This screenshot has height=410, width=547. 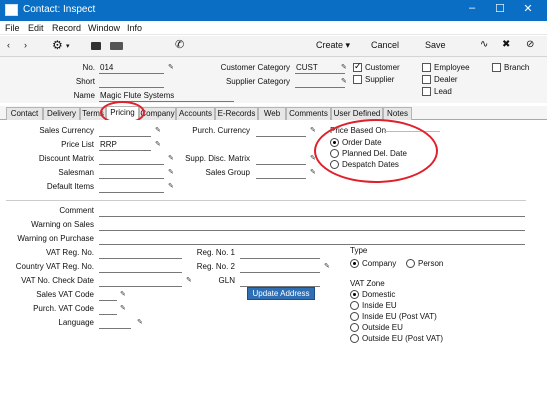 I want to click on customer-category-paste-icon: ✎, so click(x=344, y=67).